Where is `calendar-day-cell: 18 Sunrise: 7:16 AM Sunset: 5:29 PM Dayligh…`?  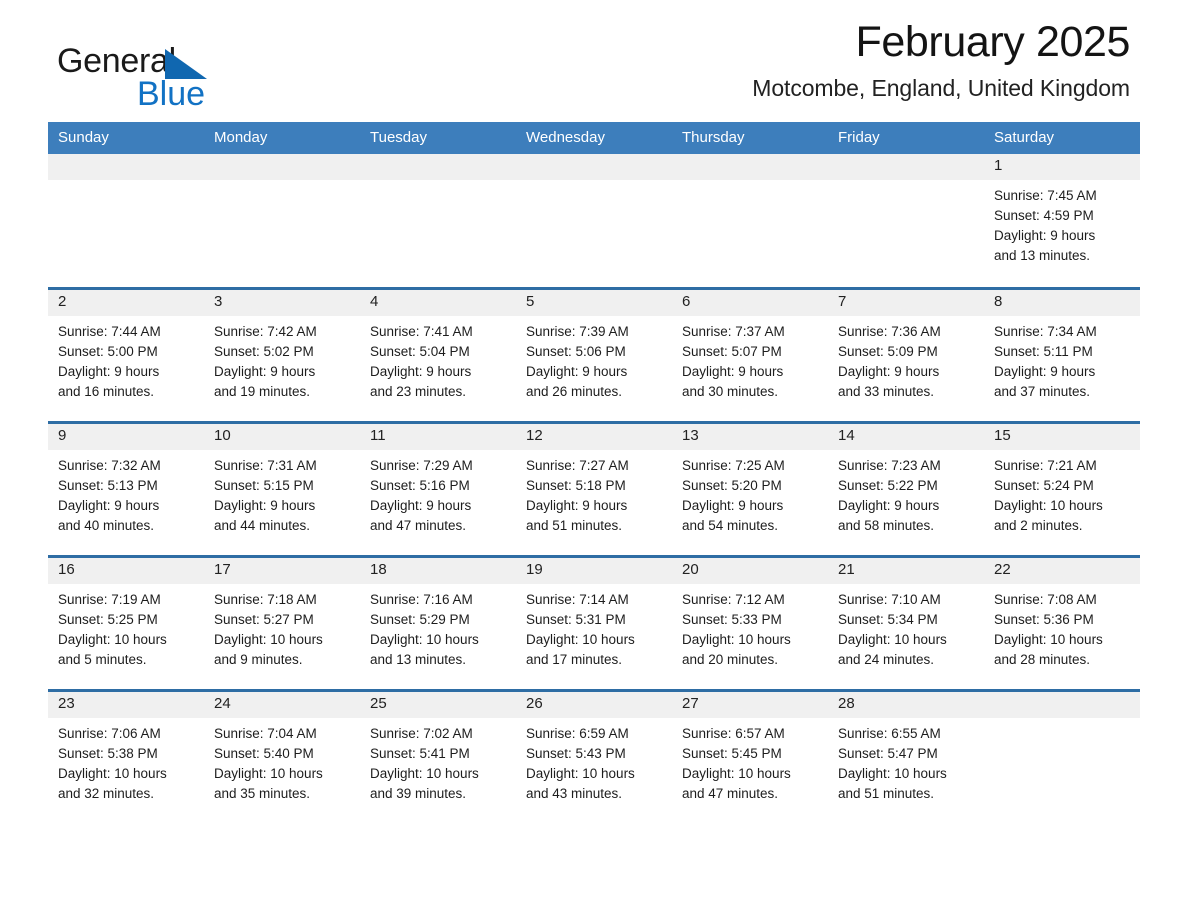 calendar-day-cell: 18 Sunrise: 7:16 AM Sunset: 5:29 PM Dayligh… is located at coordinates (438, 622).